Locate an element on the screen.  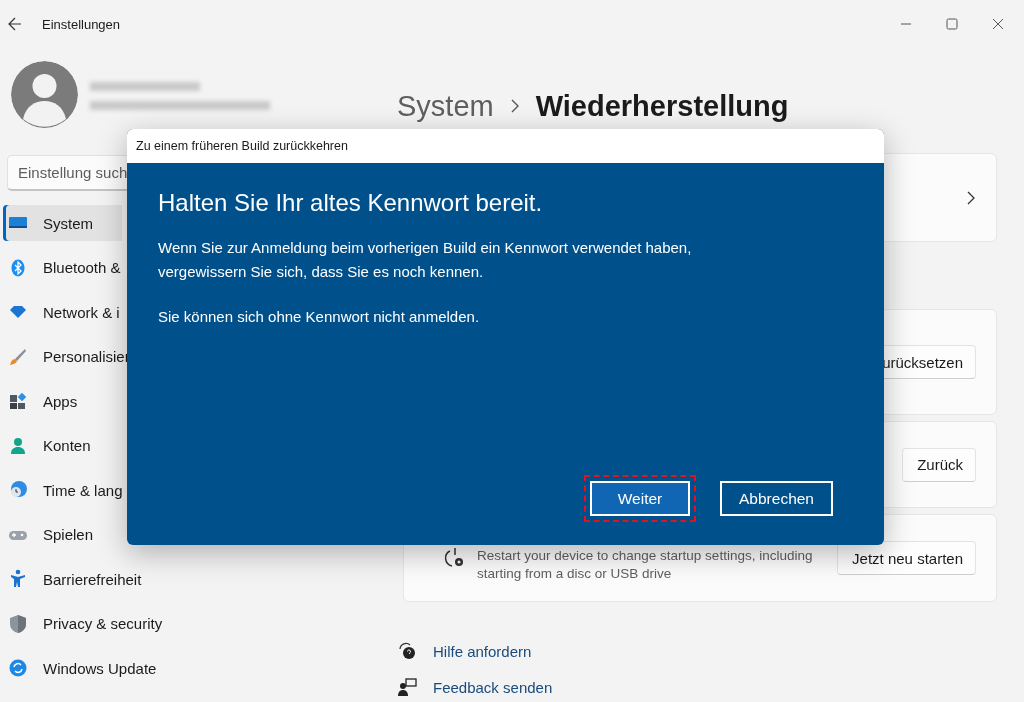
close-icon is located at coordinates (998, 24).